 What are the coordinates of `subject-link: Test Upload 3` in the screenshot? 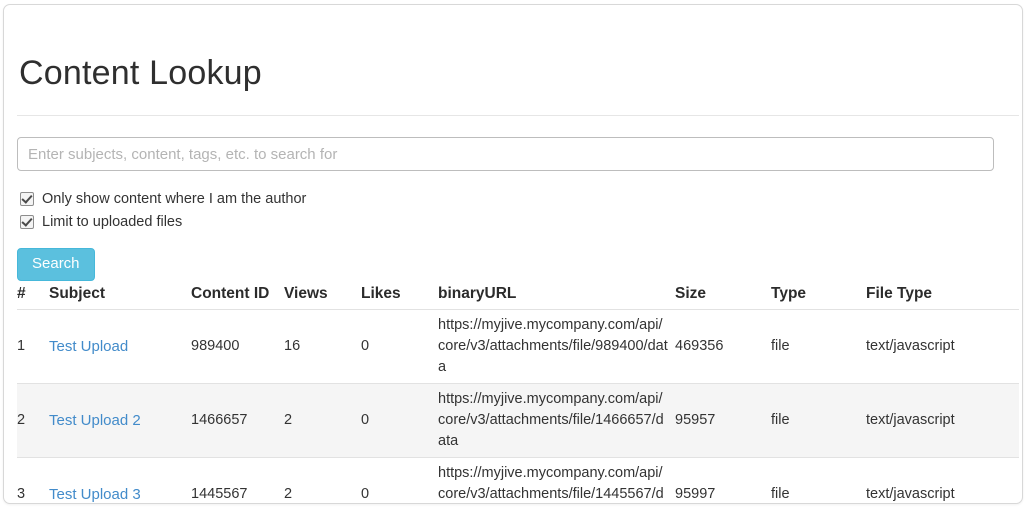 It's located at (95, 494).